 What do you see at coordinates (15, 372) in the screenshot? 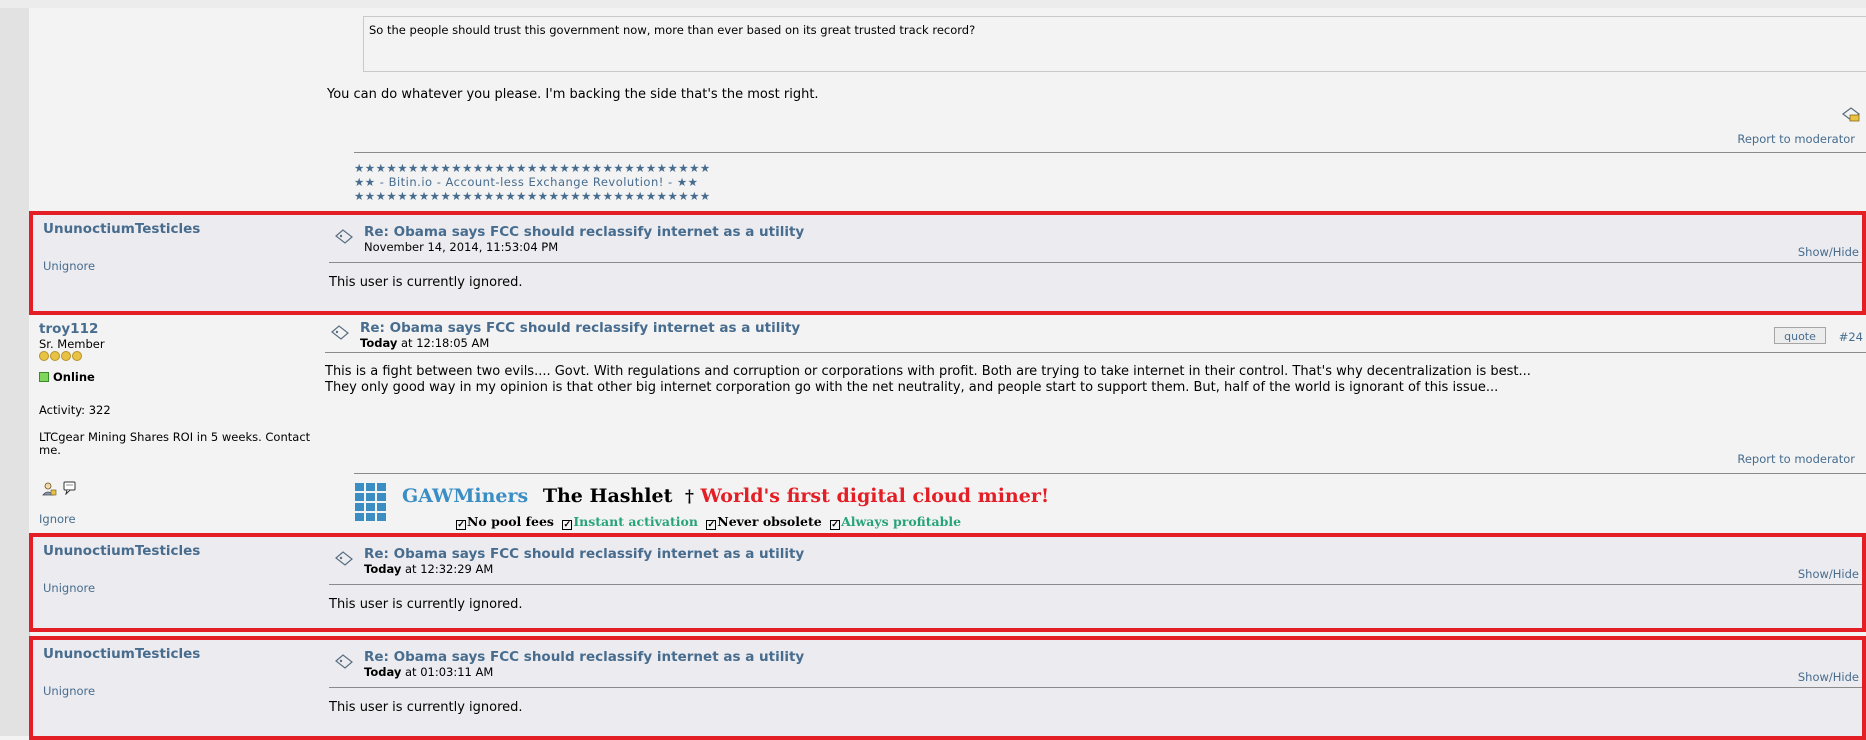
I see `left-gutter` at bounding box center [15, 372].